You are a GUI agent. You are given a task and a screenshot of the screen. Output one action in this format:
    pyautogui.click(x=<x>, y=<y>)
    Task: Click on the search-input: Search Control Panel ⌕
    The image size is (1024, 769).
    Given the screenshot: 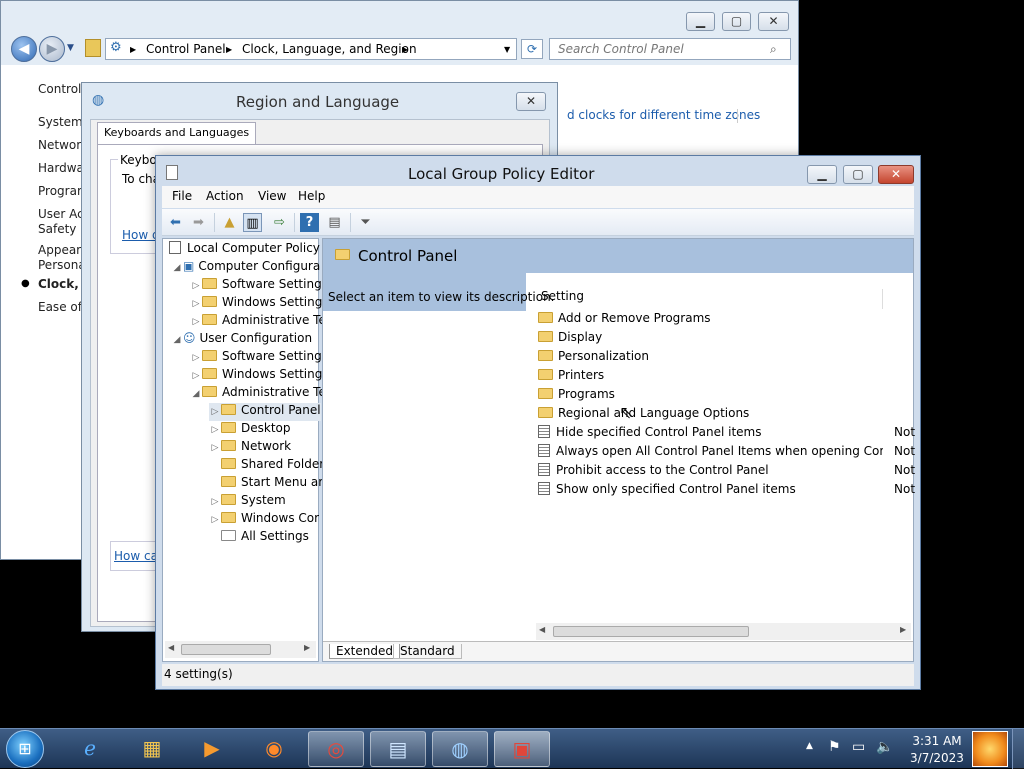 What is the action you would take?
    pyautogui.click(x=670, y=49)
    